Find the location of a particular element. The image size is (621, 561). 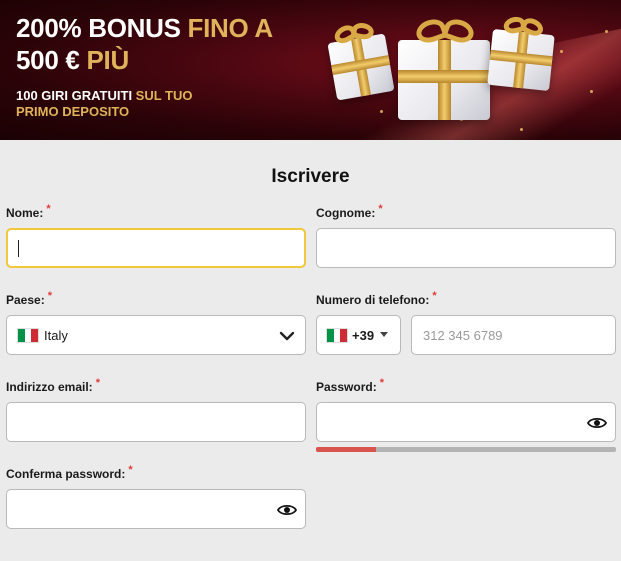

label-text: Indirizzo email: is located at coordinates (49, 387).